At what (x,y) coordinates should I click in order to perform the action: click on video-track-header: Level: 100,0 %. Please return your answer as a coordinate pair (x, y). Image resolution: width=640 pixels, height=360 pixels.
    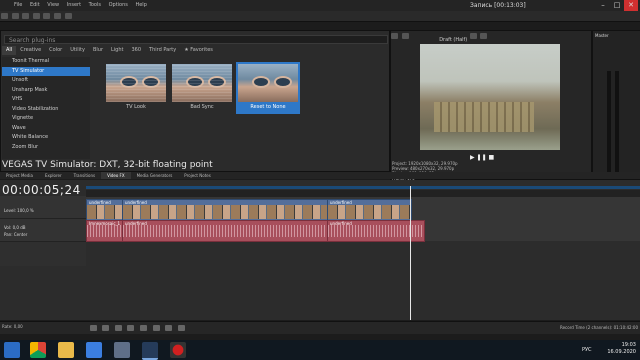
    Looking at the image, I should click on (43, 207).